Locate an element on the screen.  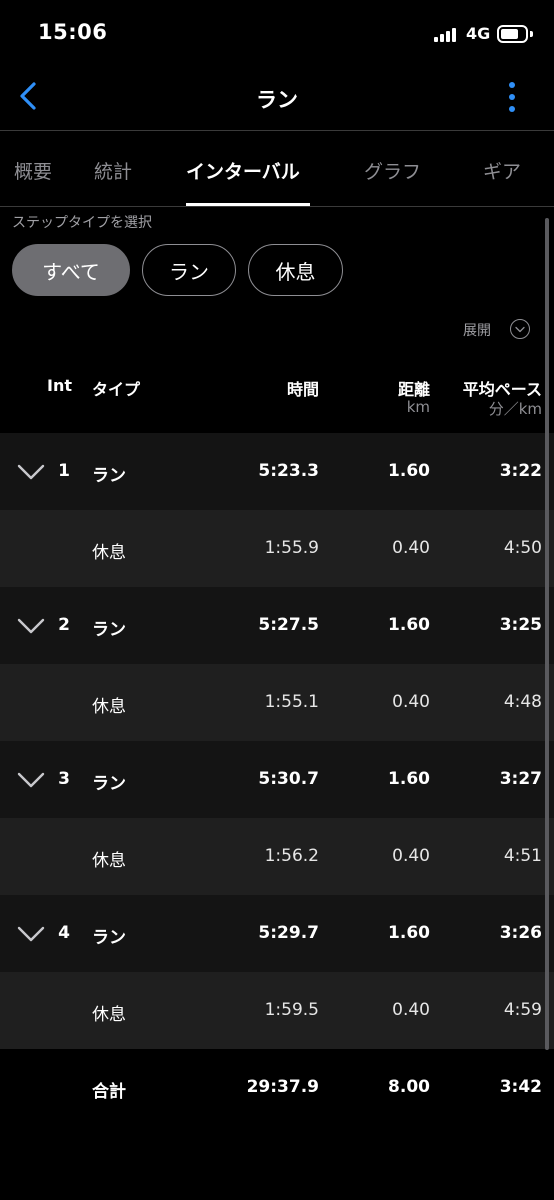
interval-row-run: 4 ラン 5:29.7 1.60 3:26 is located at coordinates (277, 933).